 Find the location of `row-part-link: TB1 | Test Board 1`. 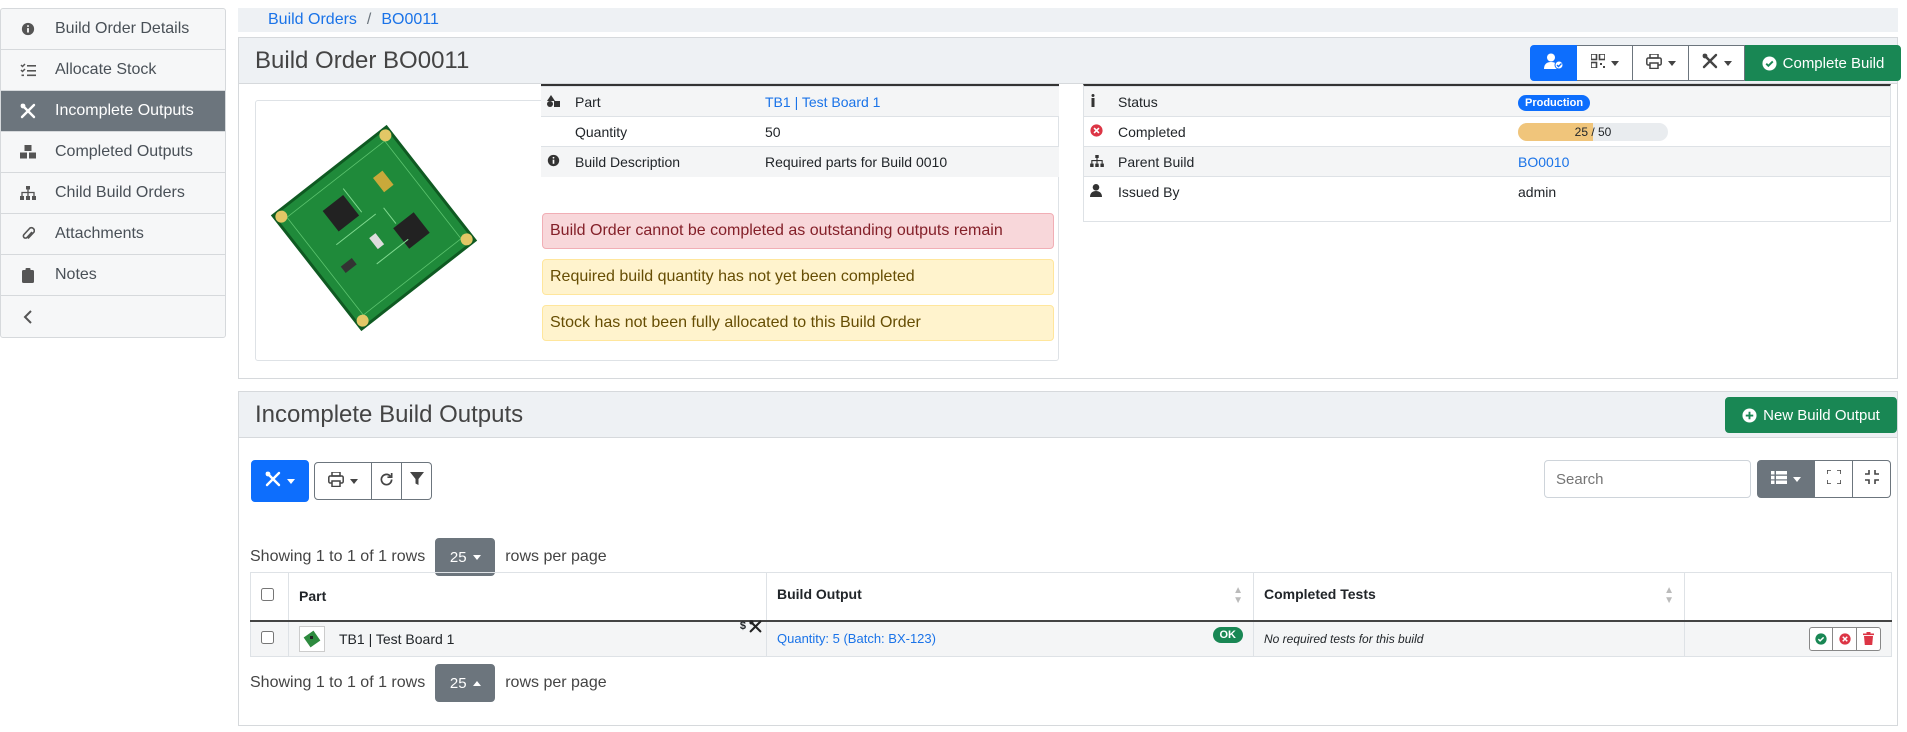

row-part-link: TB1 | Test Board 1 is located at coordinates (396, 639).